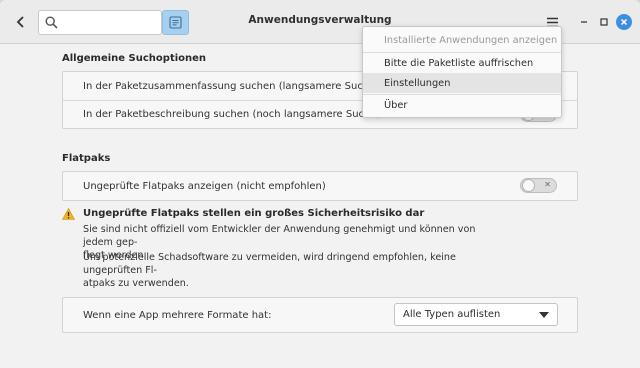 The image size is (640, 368). What do you see at coordinates (544, 315) in the screenshot?
I see `dropdown-arrow-icon` at bounding box center [544, 315].